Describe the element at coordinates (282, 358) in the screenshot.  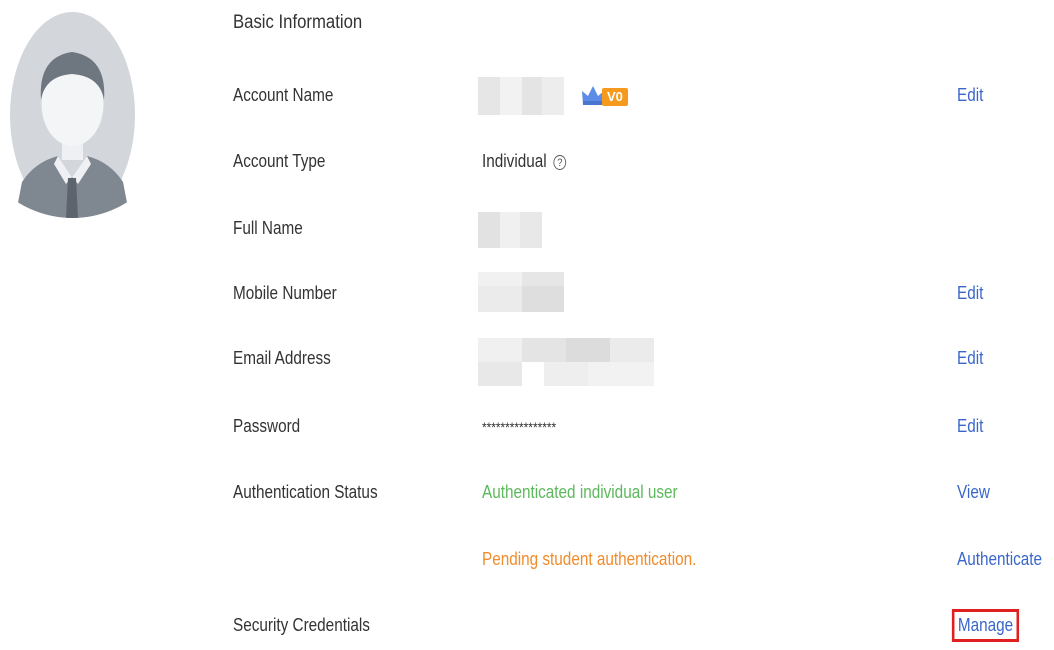
I see `email-address-label: Email Address` at that location.